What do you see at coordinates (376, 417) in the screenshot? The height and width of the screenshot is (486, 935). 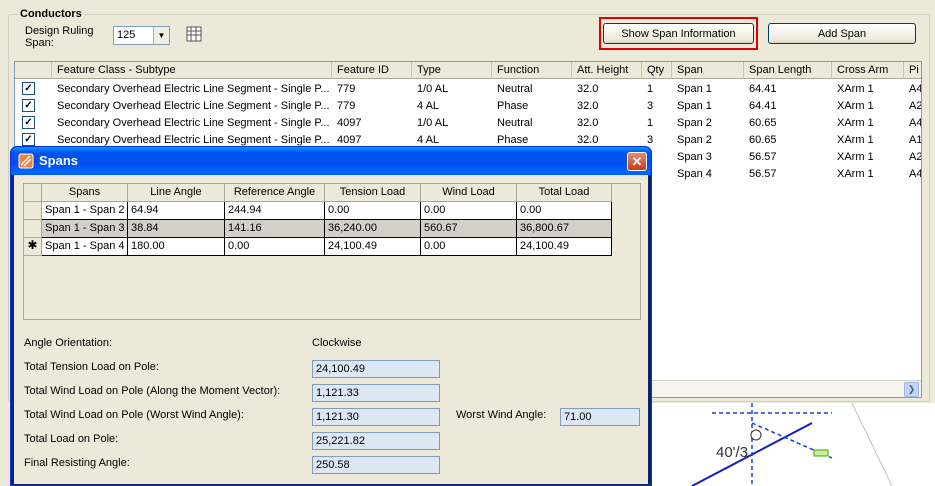 I see `total-wind-worst-field: 1,121.30` at bounding box center [376, 417].